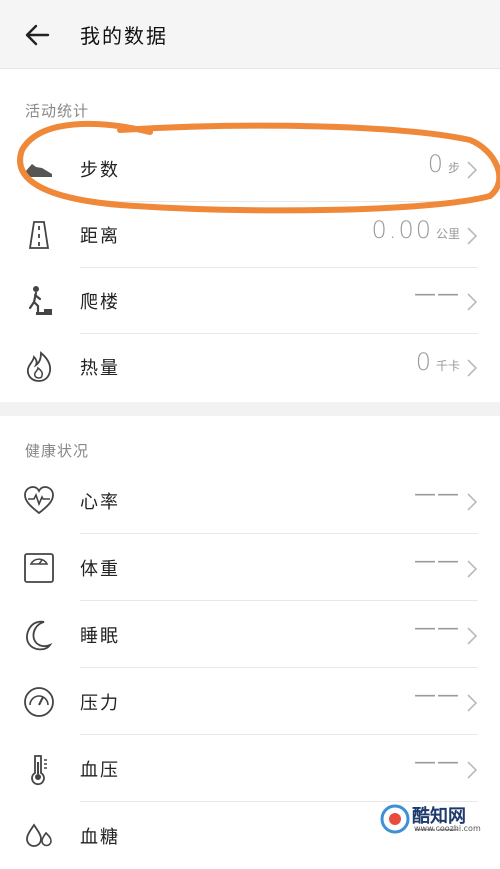 The height and width of the screenshot is (869, 500). Describe the element at coordinates (100, 636) in the screenshot. I see `row-label: 睡眠` at that location.